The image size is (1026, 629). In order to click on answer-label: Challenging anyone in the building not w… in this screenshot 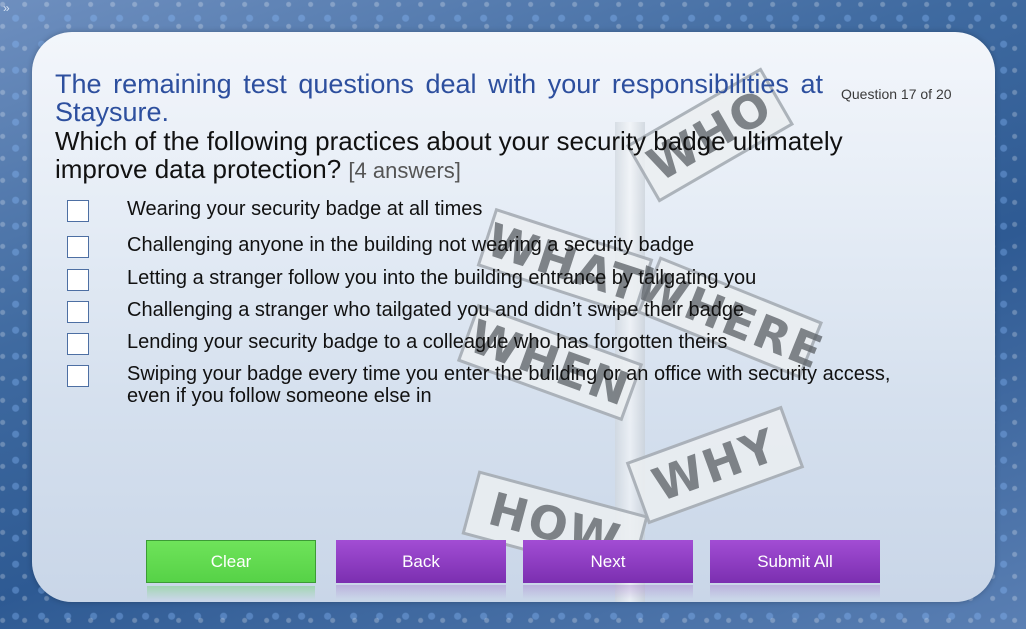, I will do `click(512, 245)`.